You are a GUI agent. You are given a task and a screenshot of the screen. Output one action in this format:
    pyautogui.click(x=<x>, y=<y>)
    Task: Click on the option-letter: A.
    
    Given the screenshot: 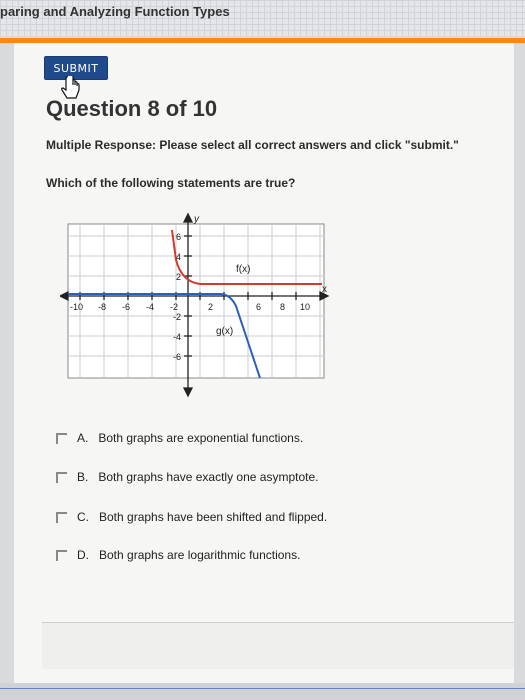 What is the action you would take?
    pyautogui.click(x=83, y=438)
    